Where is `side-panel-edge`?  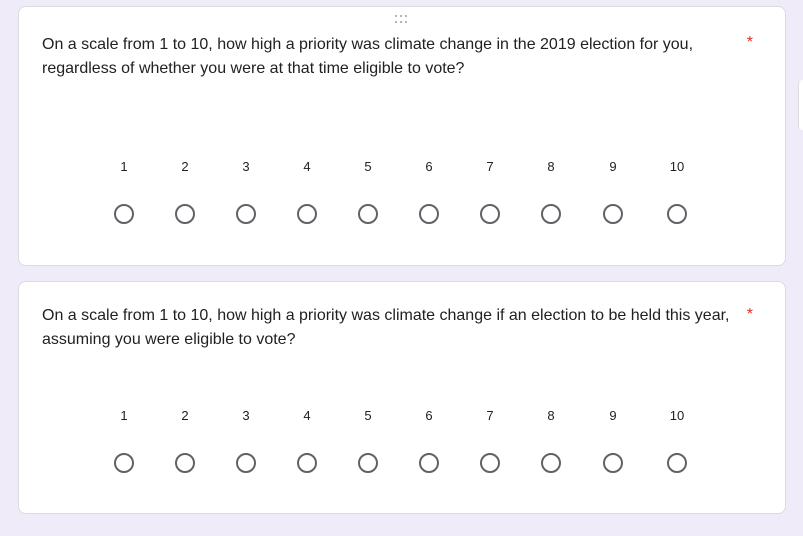 side-panel-edge is located at coordinates (800, 105).